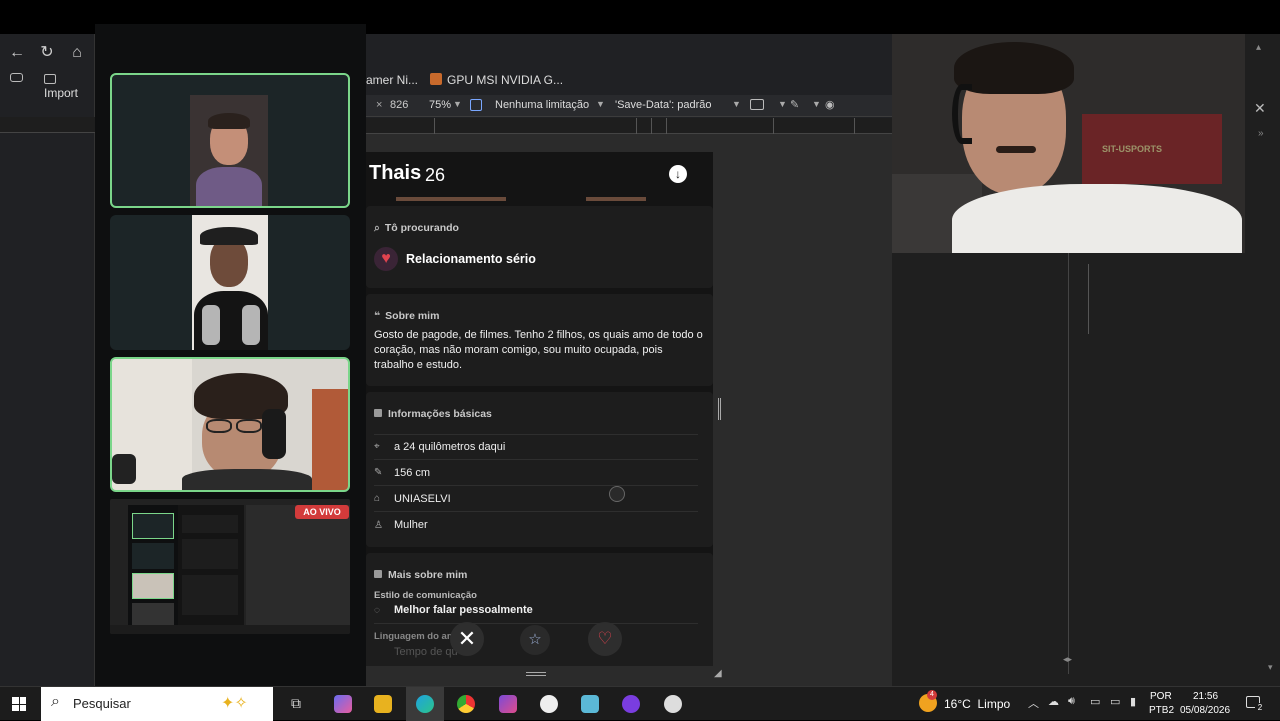 This screenshot has width=1280, height=721. What do you see at coordinates (1014, 68) in the screenshot?
I see `person-hair` at bounding box center [1014, 68].